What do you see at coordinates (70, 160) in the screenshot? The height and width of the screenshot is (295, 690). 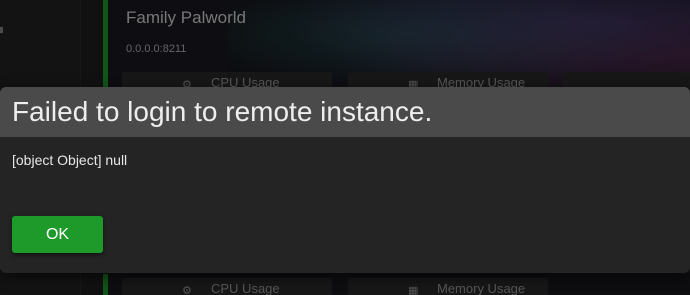 I see `dialog-message: [object Object] null` at bounding box center [70, 160].